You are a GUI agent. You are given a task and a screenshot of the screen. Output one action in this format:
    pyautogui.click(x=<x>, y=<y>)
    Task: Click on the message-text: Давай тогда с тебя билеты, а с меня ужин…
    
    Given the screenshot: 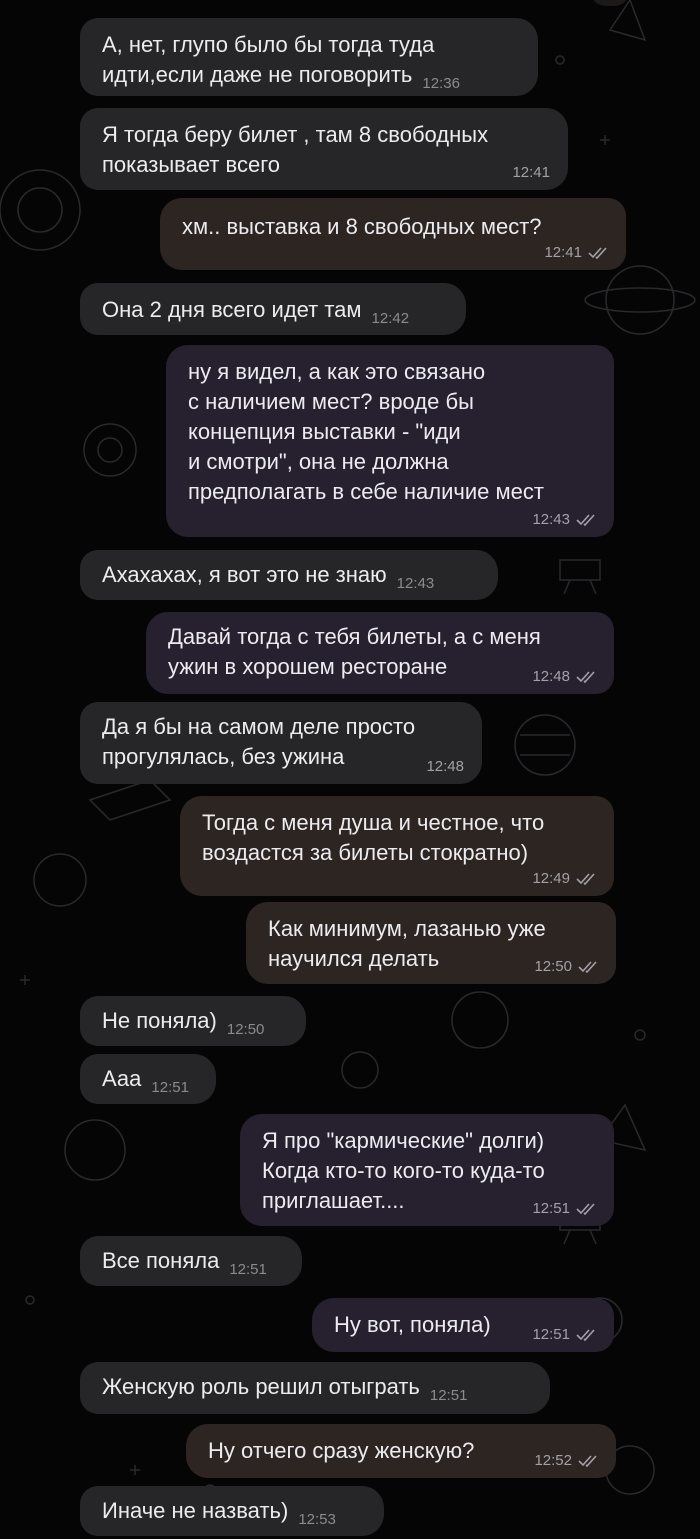 What is the action you would take?
    pyautogui.click(x=354, y=651)
    